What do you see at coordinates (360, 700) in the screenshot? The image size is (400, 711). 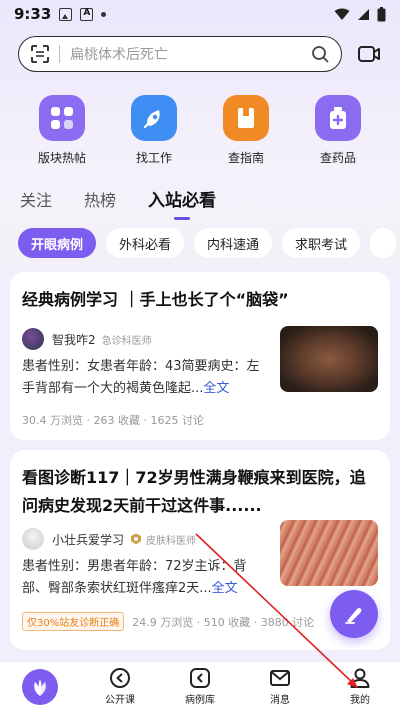 I see `nav-label: 我的` at bounding box center [360, 700].